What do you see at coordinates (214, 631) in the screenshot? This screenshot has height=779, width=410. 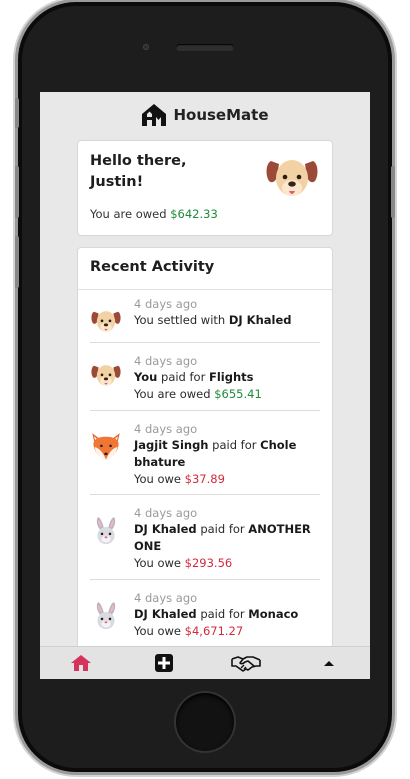 I see `activity-amount: $4,671.27` at bounding box center [214, 631].